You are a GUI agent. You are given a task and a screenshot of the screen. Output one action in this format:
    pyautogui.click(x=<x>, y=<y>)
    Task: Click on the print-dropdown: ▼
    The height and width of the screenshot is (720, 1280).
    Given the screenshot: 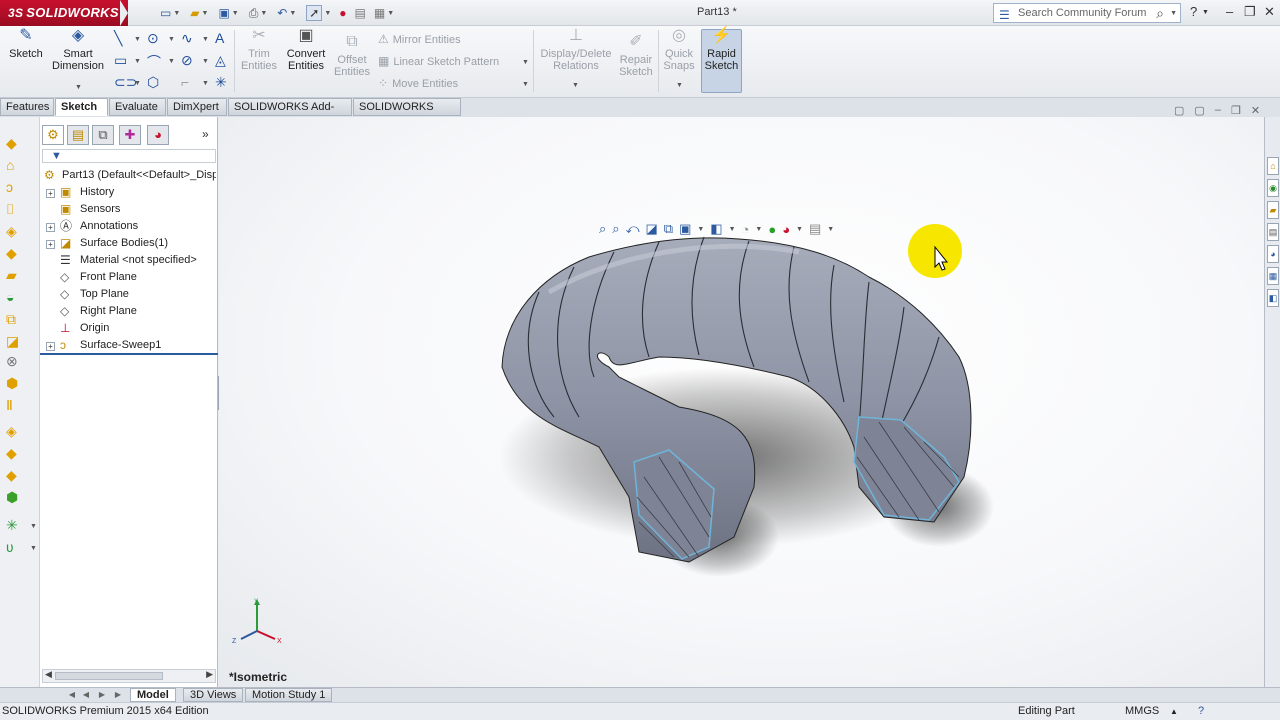 What is the action you would take?
    pyautogui.click(x=263, y=13)
    